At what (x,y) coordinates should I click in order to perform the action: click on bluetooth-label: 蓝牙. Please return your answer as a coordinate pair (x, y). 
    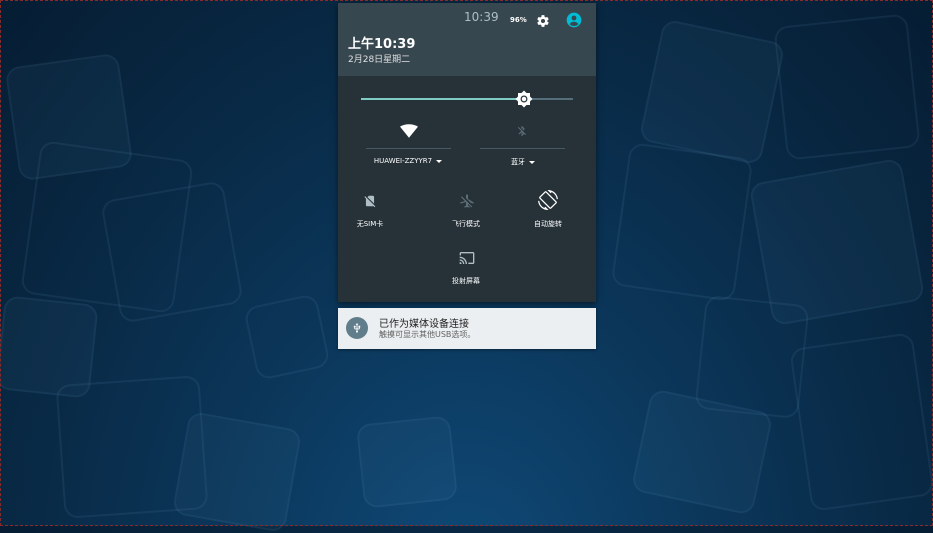
    Looking at the image, I should click on (523, 162).